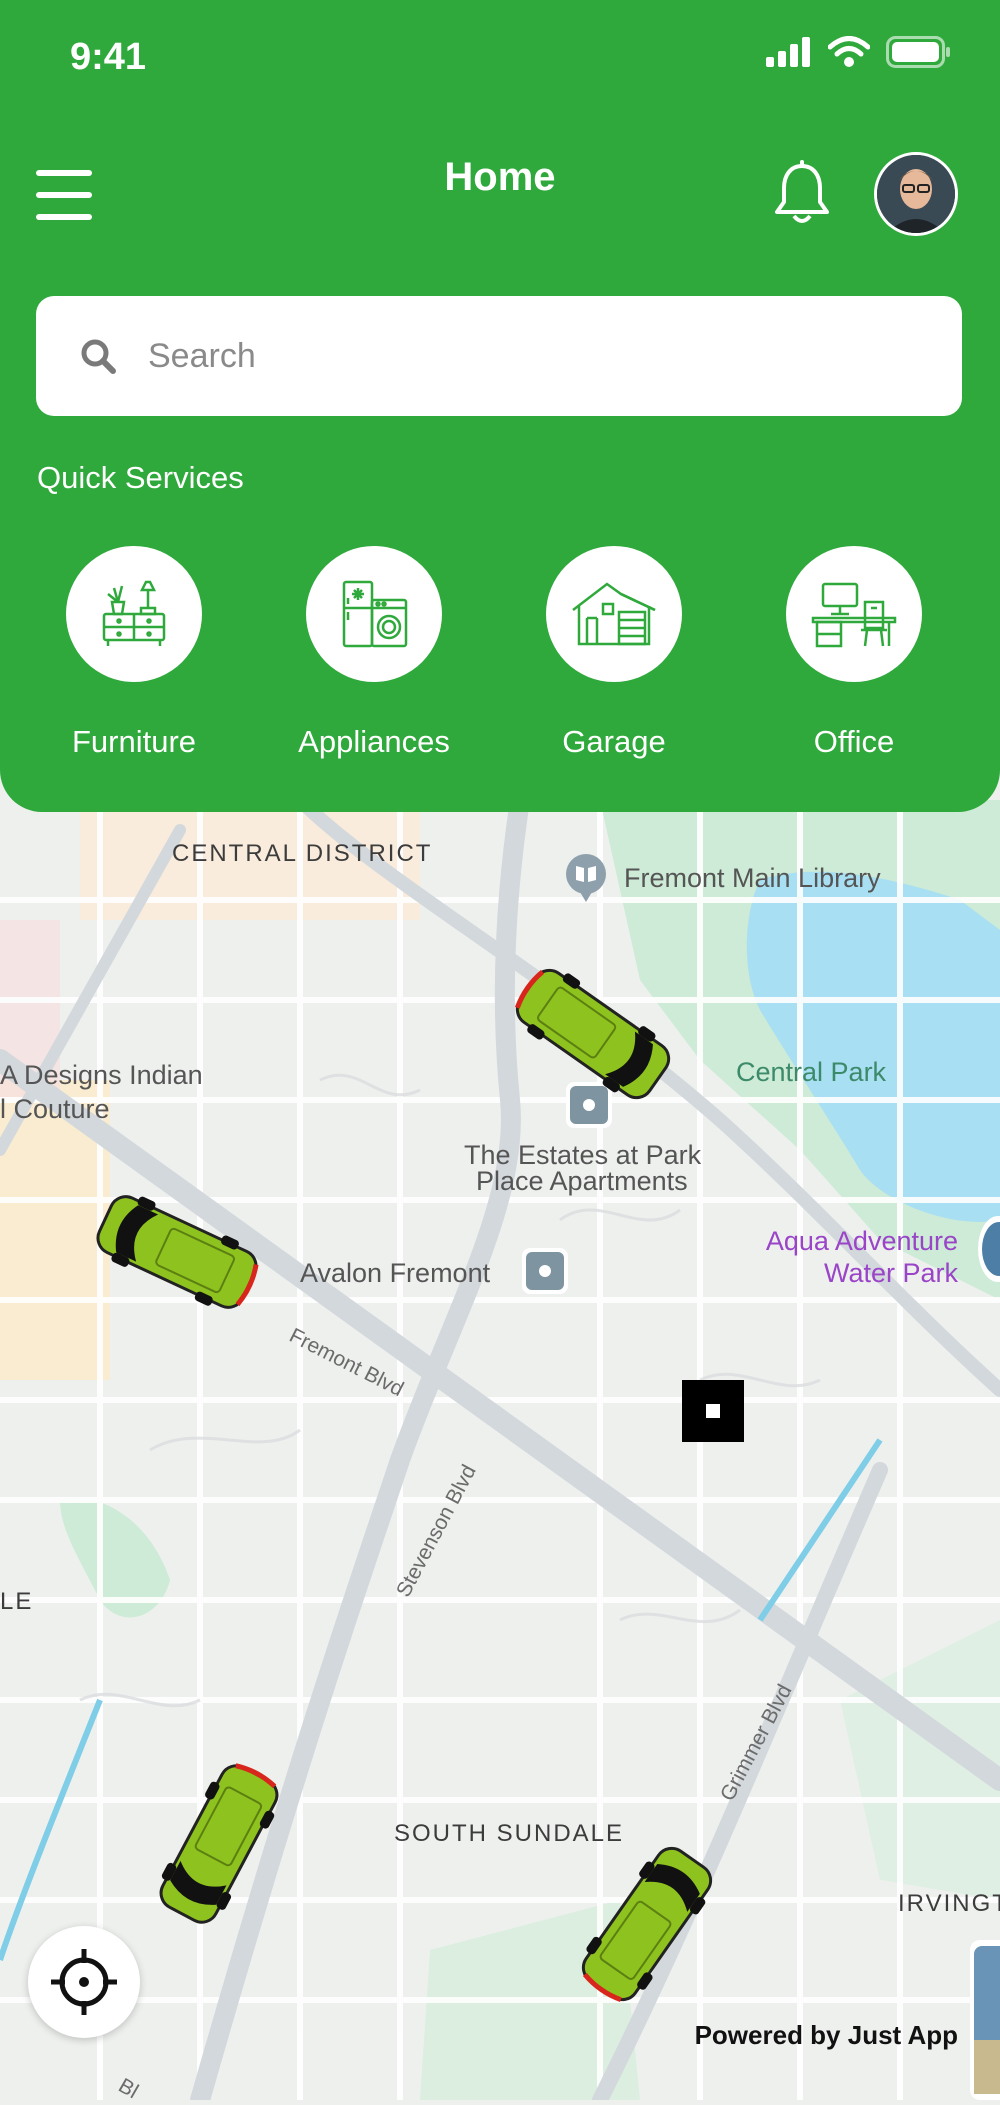 The image size is (1000, 2105). I want to click on signal-icon, so click(788, 52).